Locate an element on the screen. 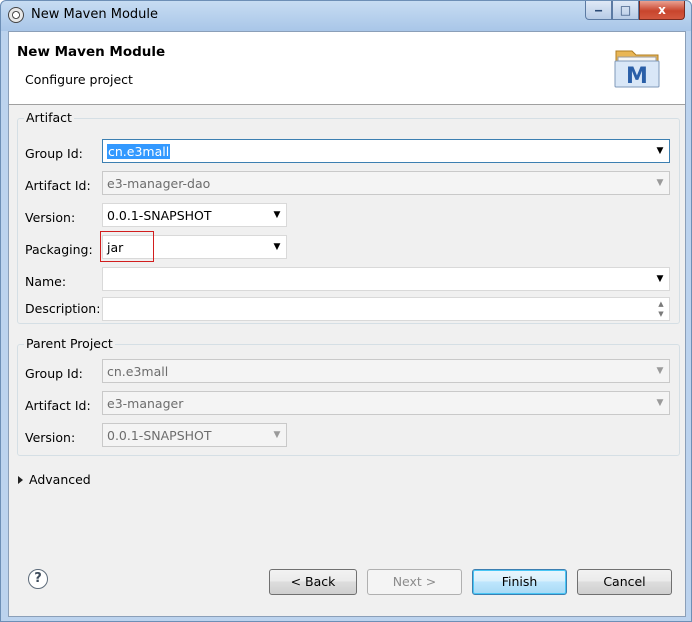  name-combo: ▼ is located at coordinates (386, 279).